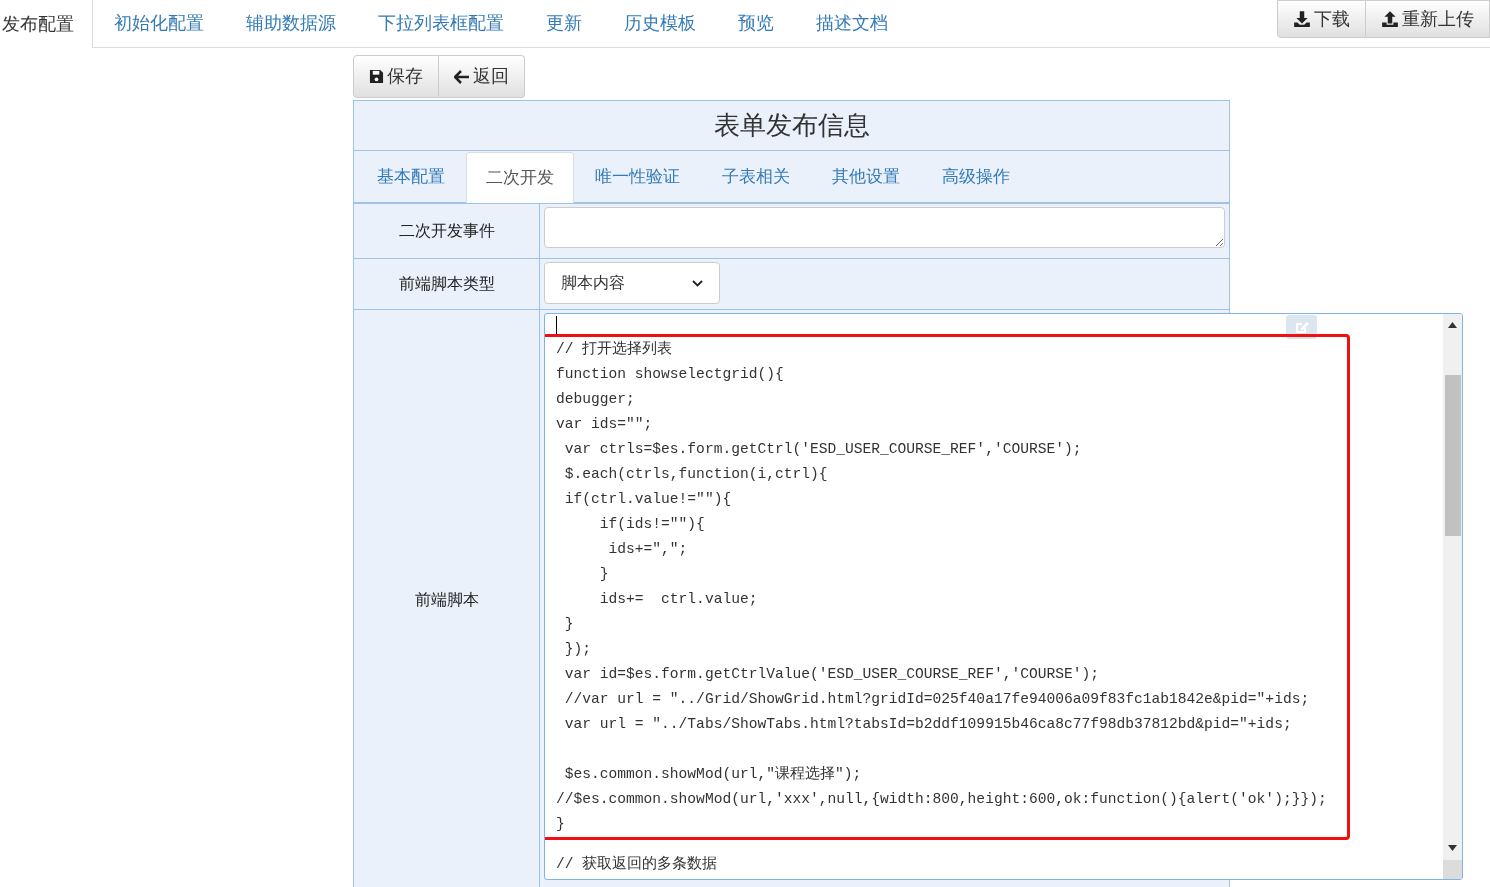 The height and width of the screenshot is (887, 1490). Describe the element at coordinates (756, 177) in the screenshot. I see `panel-tab: 子表相关` at that location.